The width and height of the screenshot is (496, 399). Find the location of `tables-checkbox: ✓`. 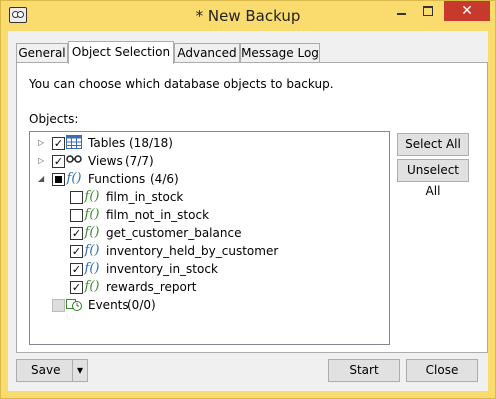

tables-checkbox: ✓ is located at coordinates (58, 143).